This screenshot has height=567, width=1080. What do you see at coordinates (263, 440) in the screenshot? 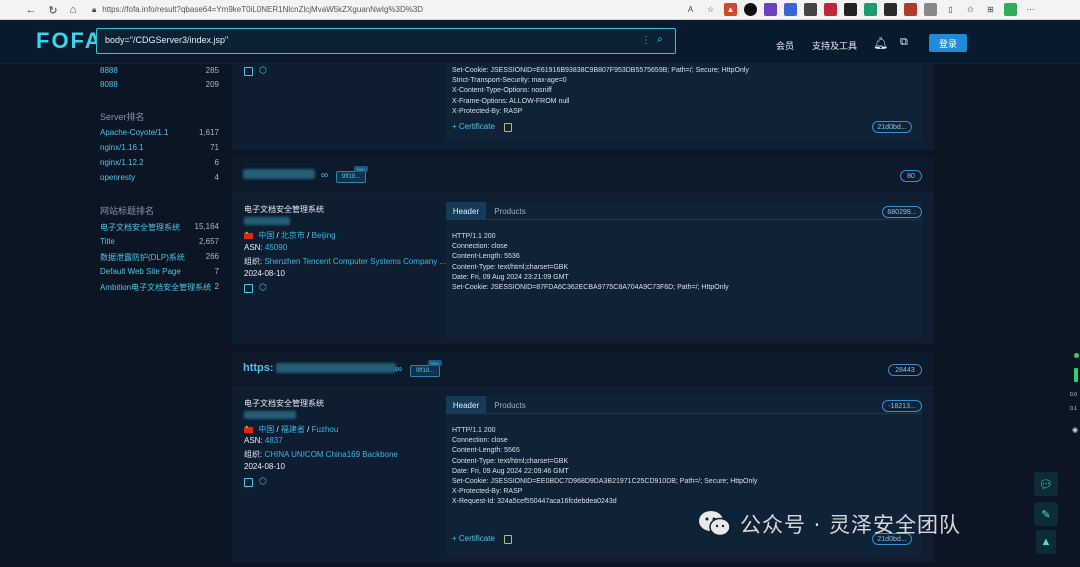
I see `asn-row: ASN: 4837` at bounding box center [263, 440].